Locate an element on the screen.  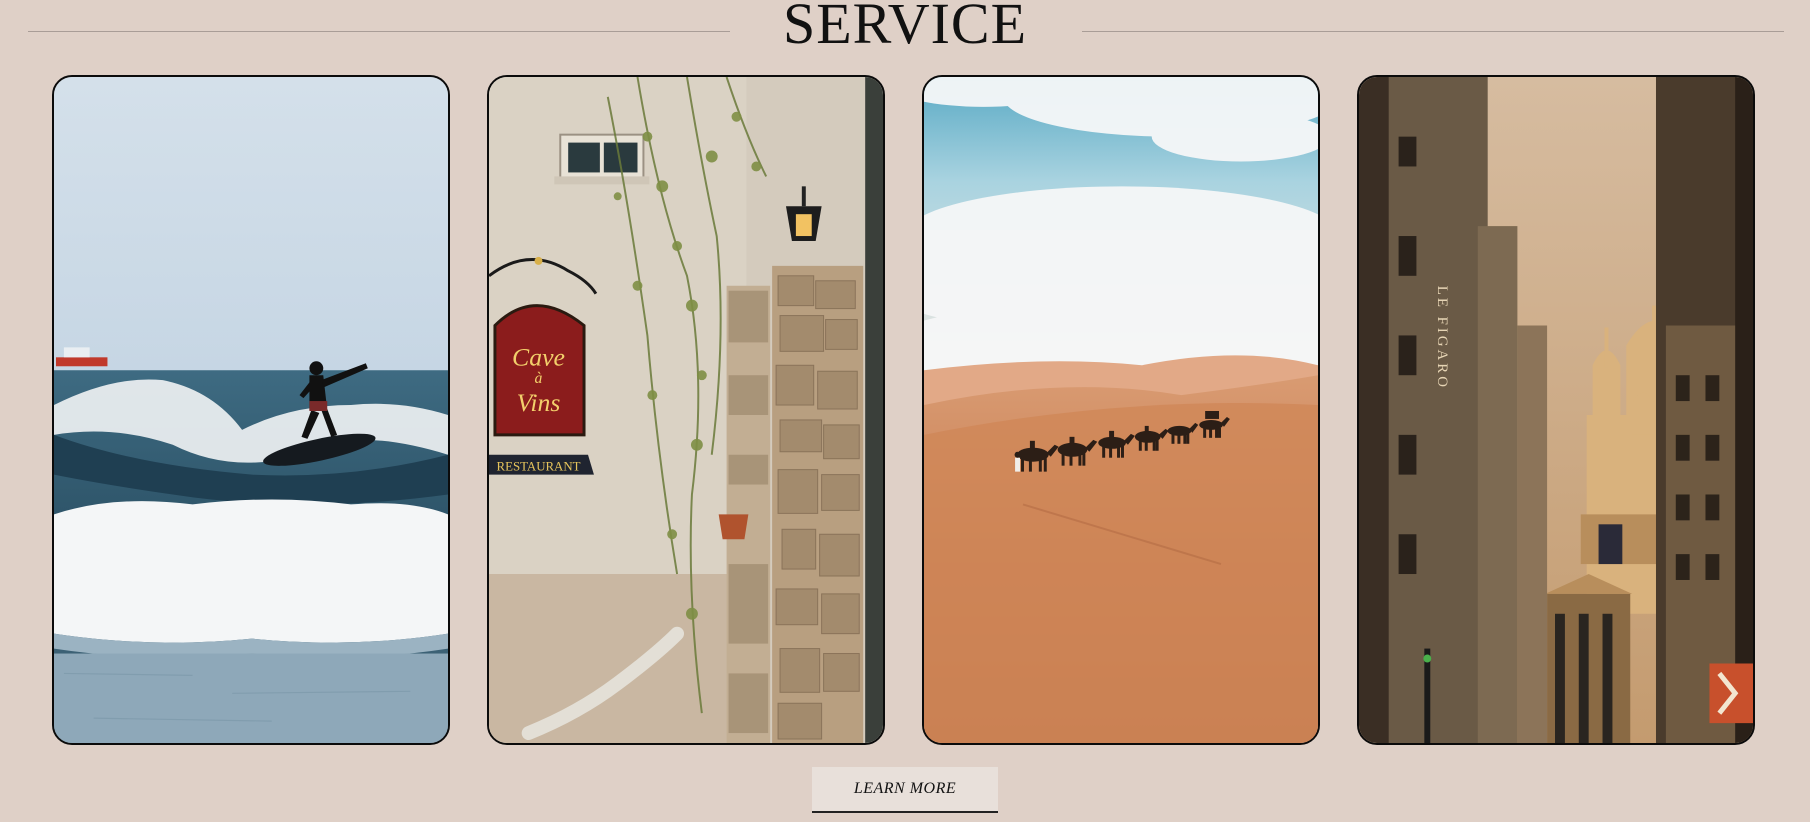
le-figaro-facade: LE FIGARO is located at coordinates (1442, 338).